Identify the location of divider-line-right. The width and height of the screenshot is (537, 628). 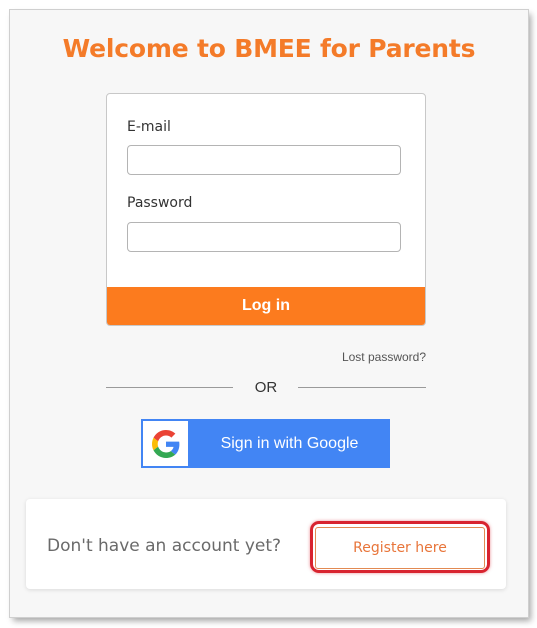
(362, 387).